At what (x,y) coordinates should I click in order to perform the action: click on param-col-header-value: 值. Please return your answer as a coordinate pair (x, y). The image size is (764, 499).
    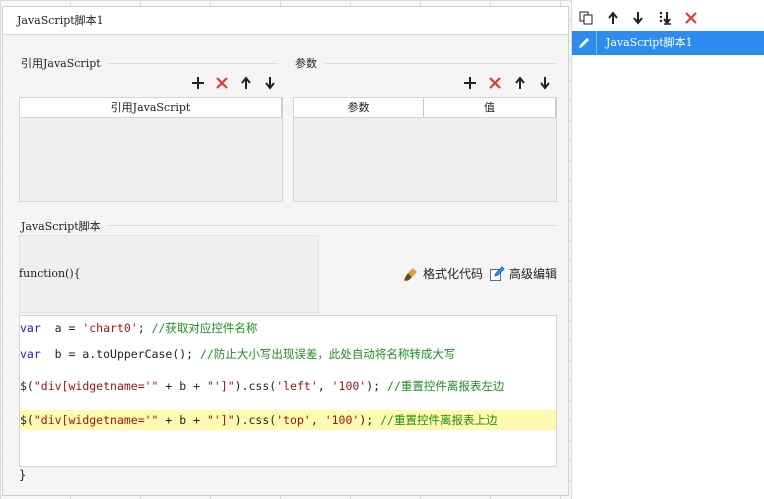
    Looking at the image, I should click on (490, 107).